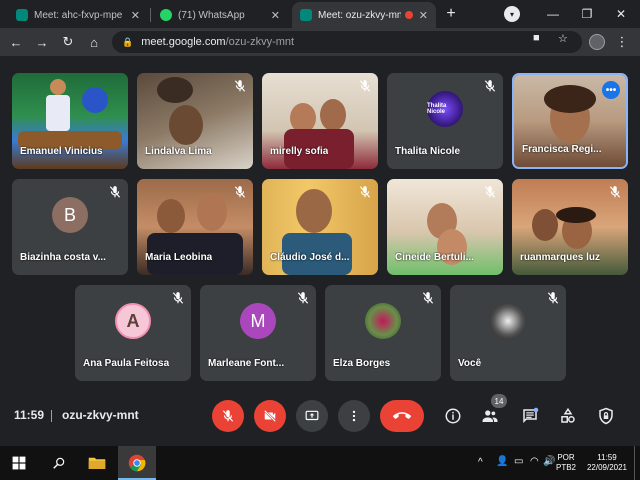 Image resolution: width=640 pixels, height=480 pixels. I want to click on meet-control-bar: 11:59 ozu-zkvy-mnt, so click(320, 416).